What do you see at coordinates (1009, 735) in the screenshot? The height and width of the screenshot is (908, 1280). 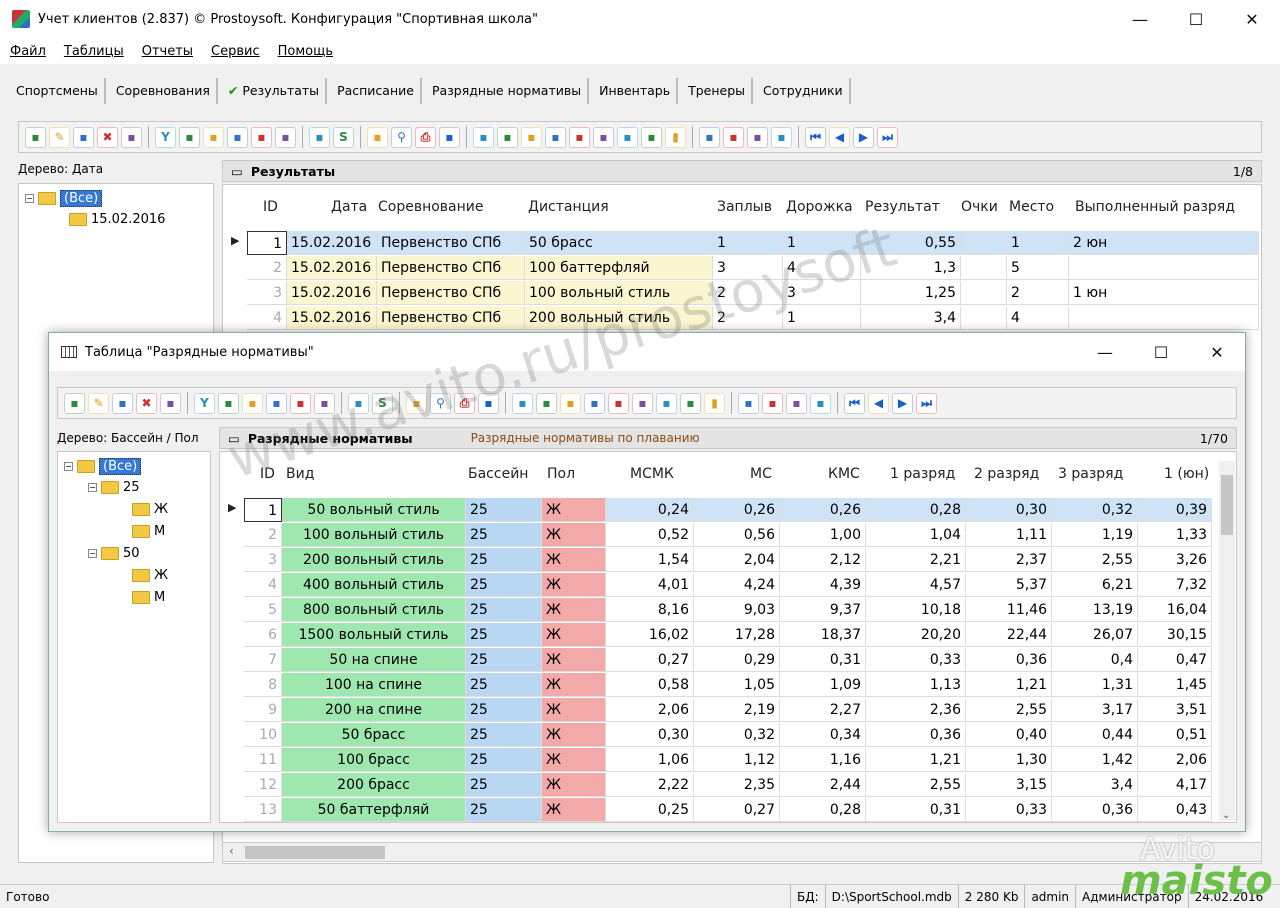 I see `table-cell: 0,40` at bounding box center [1009, 735].